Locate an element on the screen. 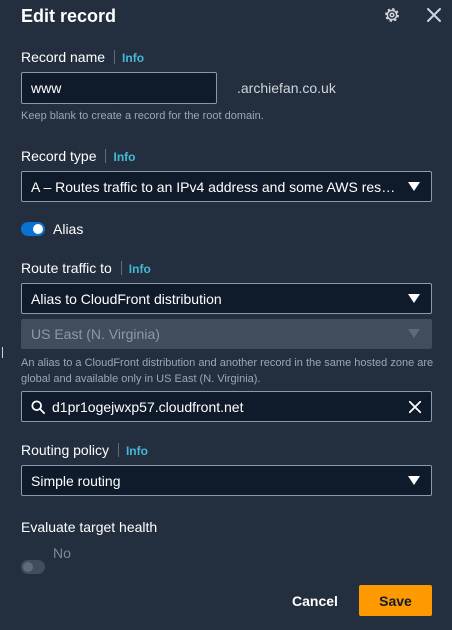 The image size is (452, 630). route-traffic-info-link: Info is located at coordinates (140, 269).